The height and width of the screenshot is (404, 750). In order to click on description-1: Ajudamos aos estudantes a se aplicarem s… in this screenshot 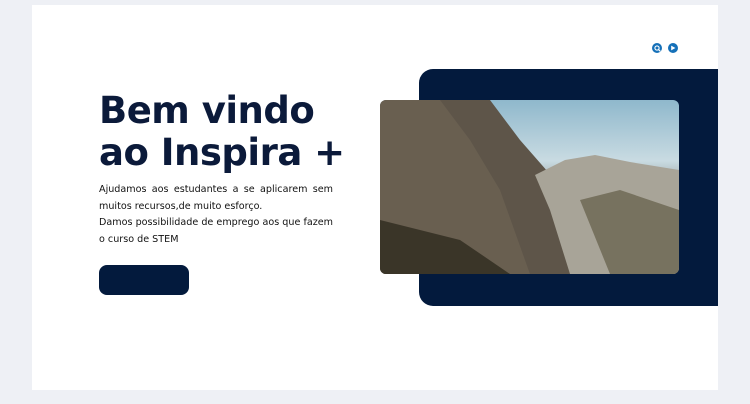, I will do `click(216, 198)`.